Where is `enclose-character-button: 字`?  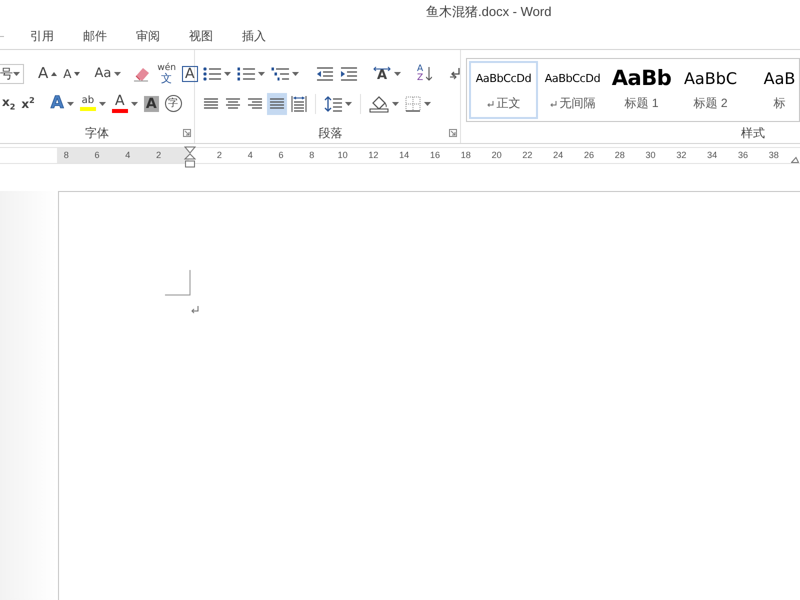 enclose-character-button: 字 is located at coordinates (173, 103).